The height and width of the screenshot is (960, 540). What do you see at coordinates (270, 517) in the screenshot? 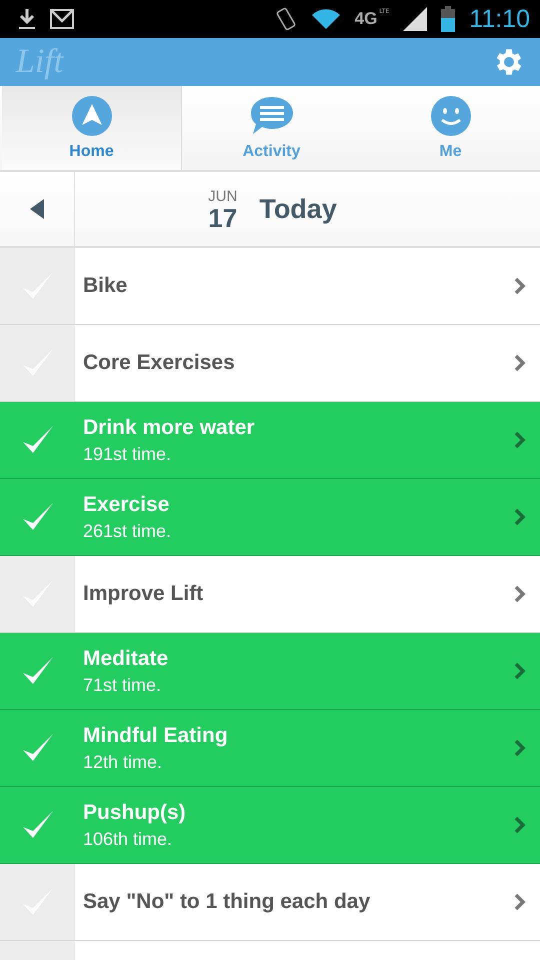
I see `habit-row: Exercise 261st time.` at bounding box center [270, 517].